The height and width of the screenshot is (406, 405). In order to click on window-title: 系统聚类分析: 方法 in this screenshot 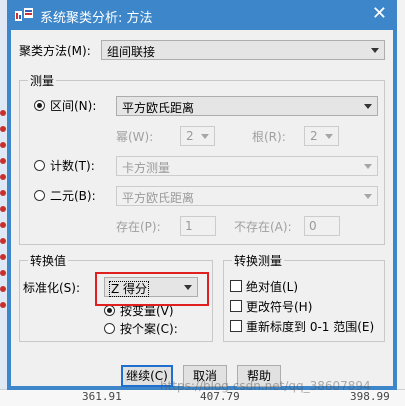, I will do `click(96, 18)`.